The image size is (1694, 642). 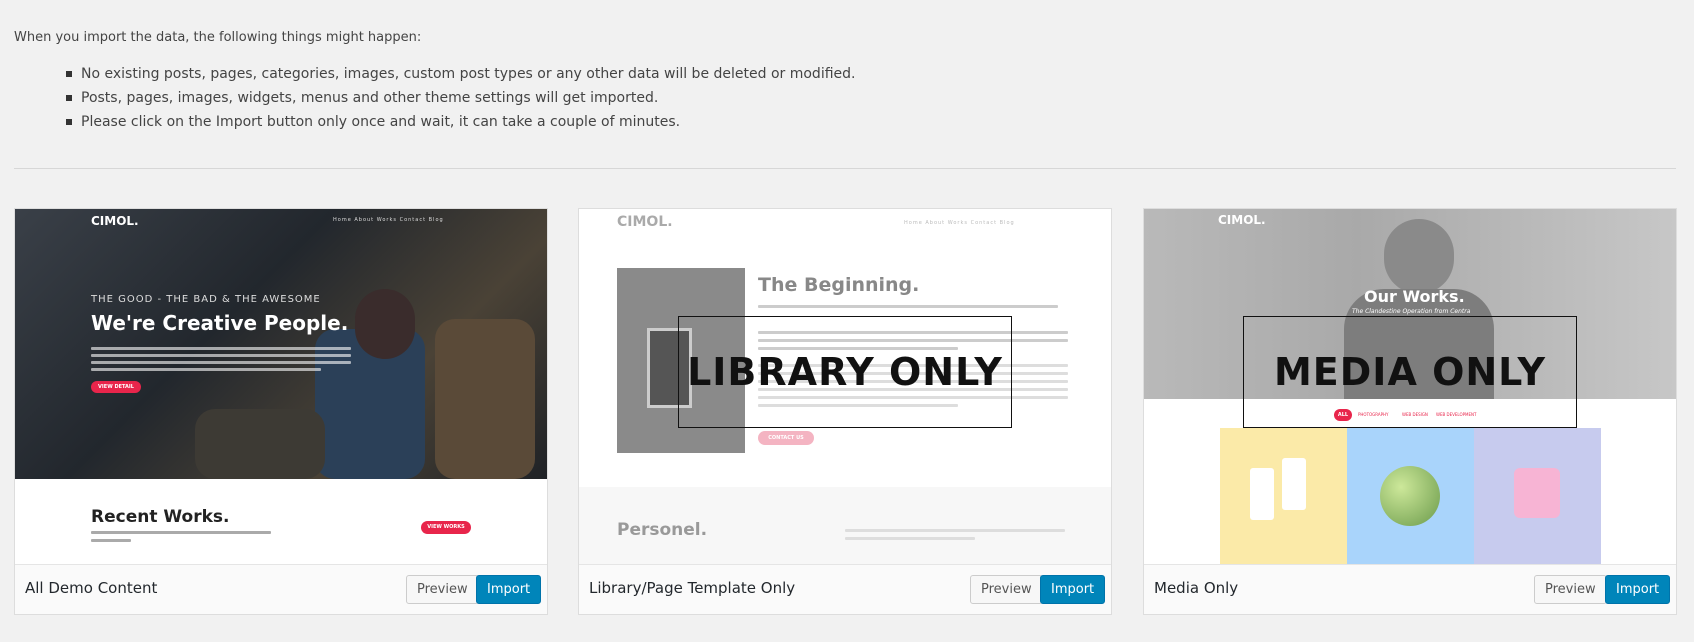 I want to click on beginning-heading: The Beginning., so click(x=839, y=285).